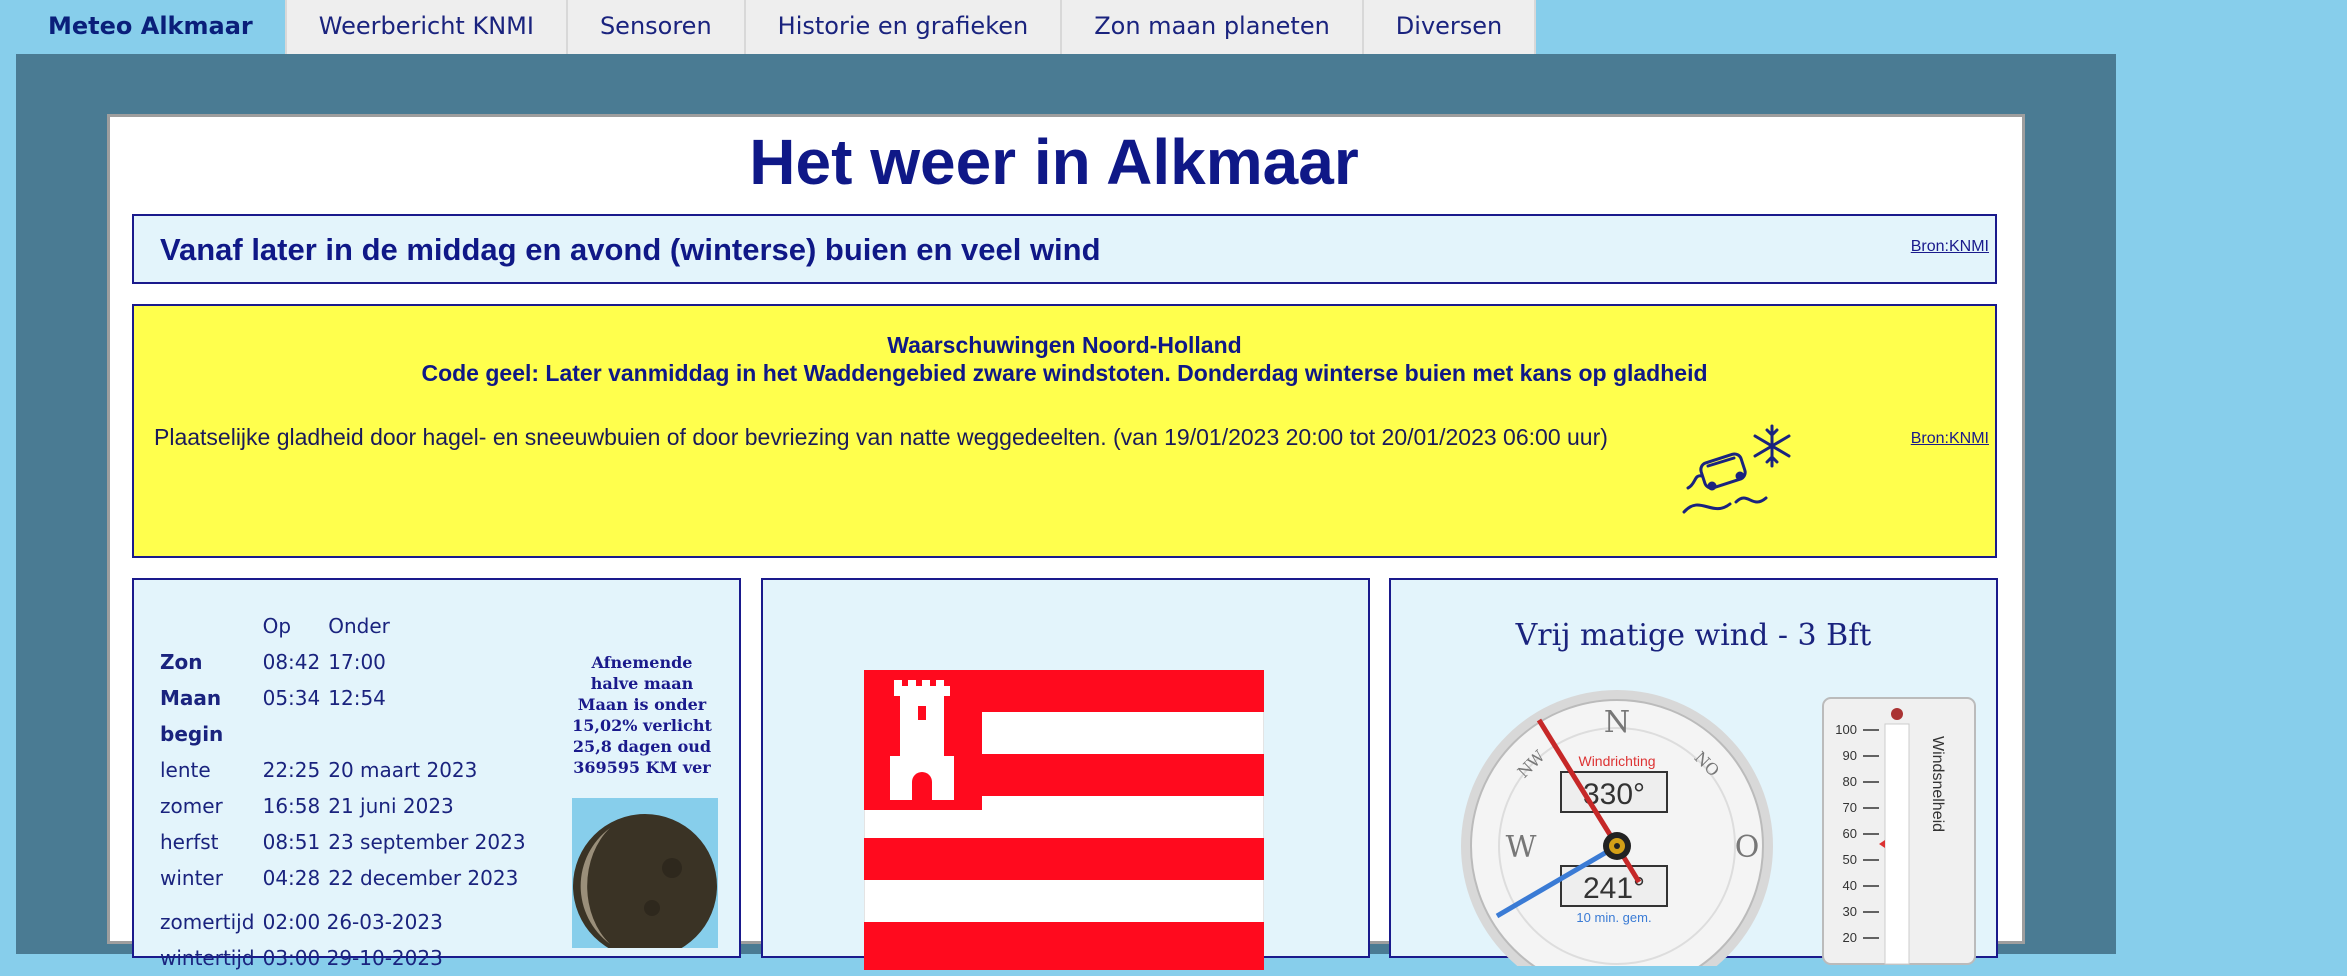 The width and height of the screenshot is (2347, 976). What do you see at coordinates (357, 698) in the screenshot?
I see `moon-set: 12:54` at bounding box center [357, 698].